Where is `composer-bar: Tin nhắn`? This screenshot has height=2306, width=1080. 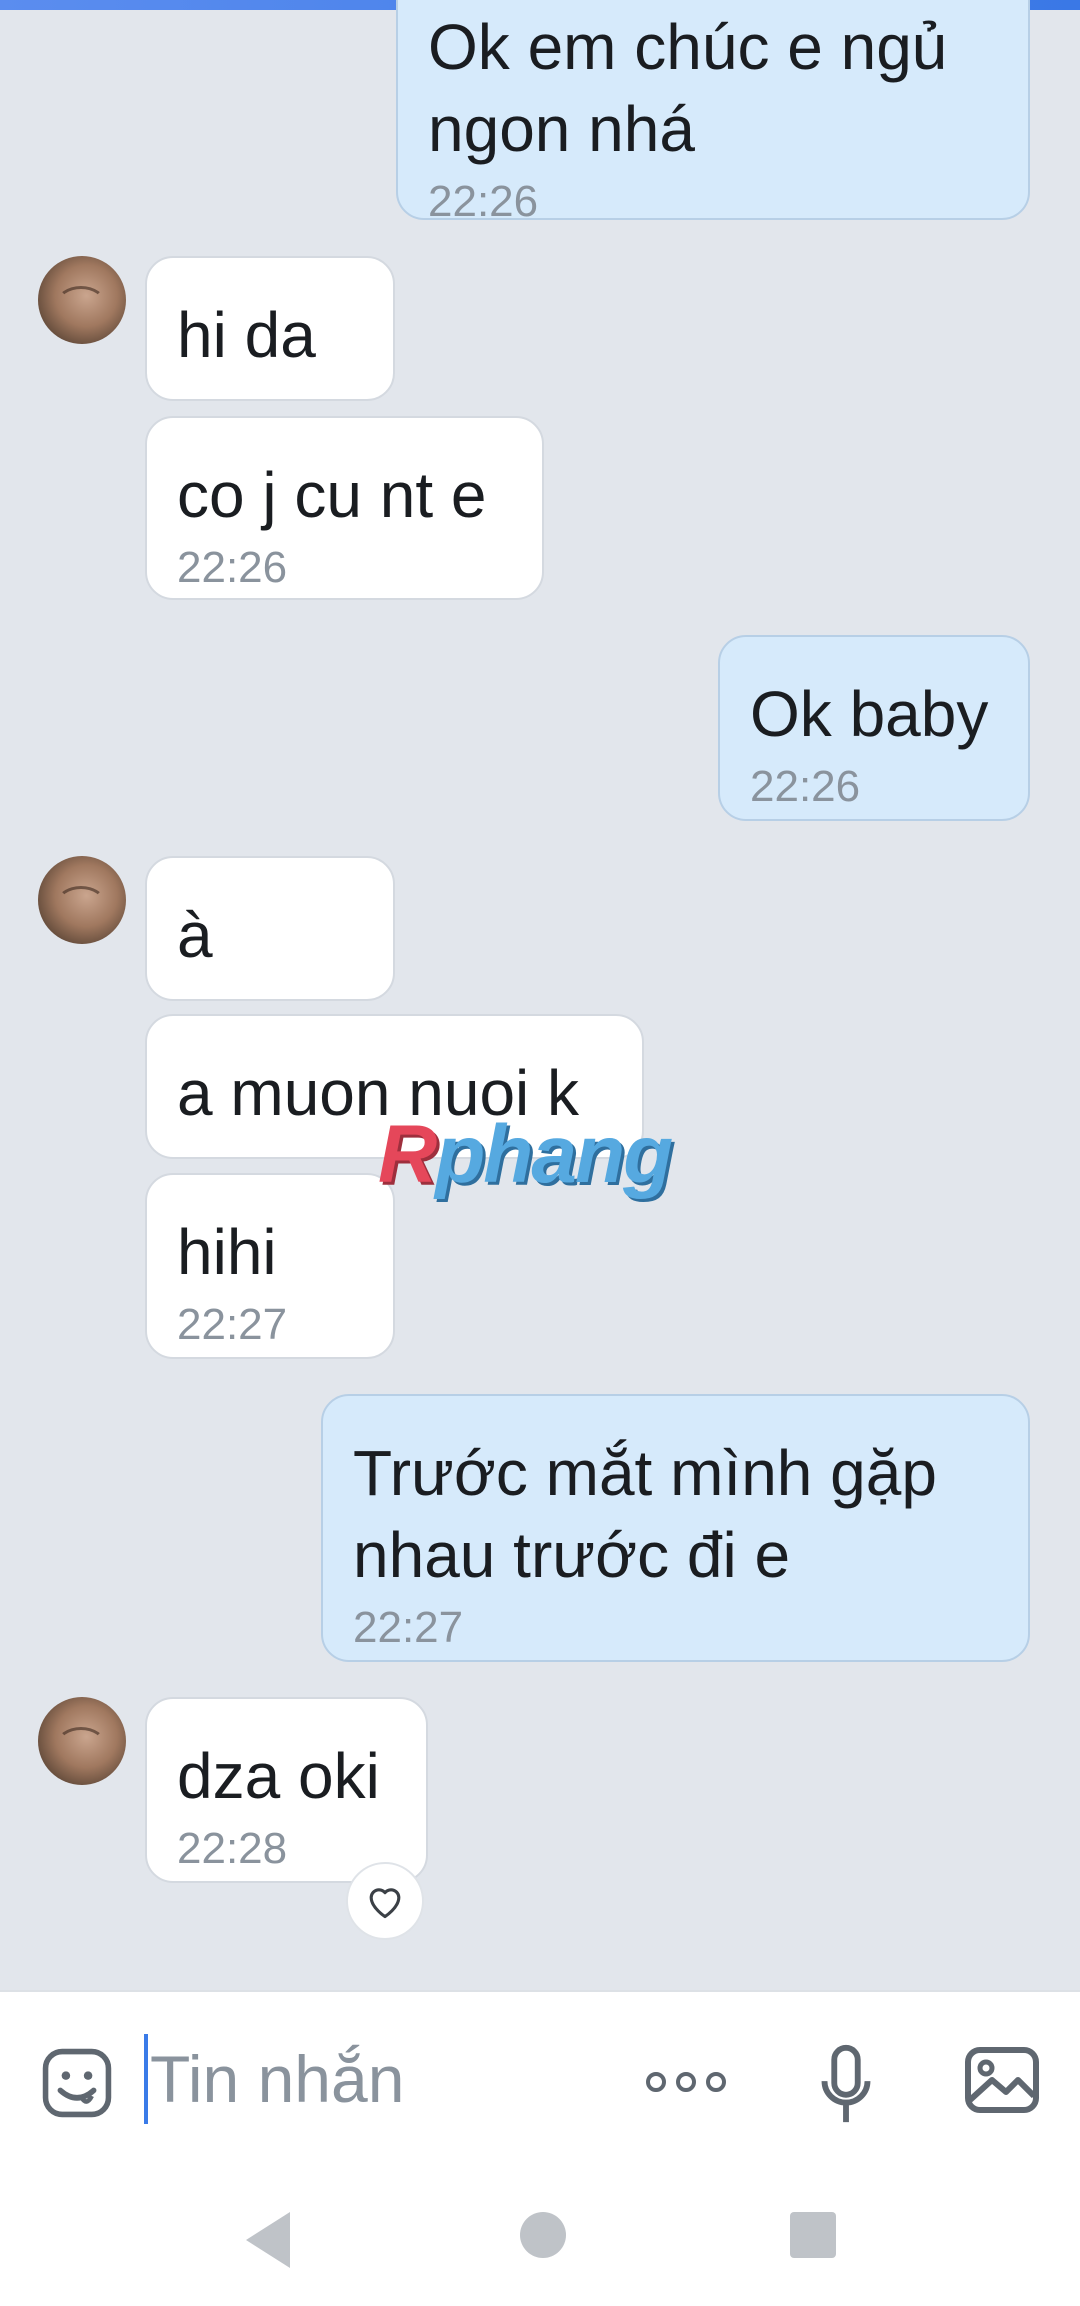 composer-bar: Tin nhắn is located at coordinates (540, 2082).